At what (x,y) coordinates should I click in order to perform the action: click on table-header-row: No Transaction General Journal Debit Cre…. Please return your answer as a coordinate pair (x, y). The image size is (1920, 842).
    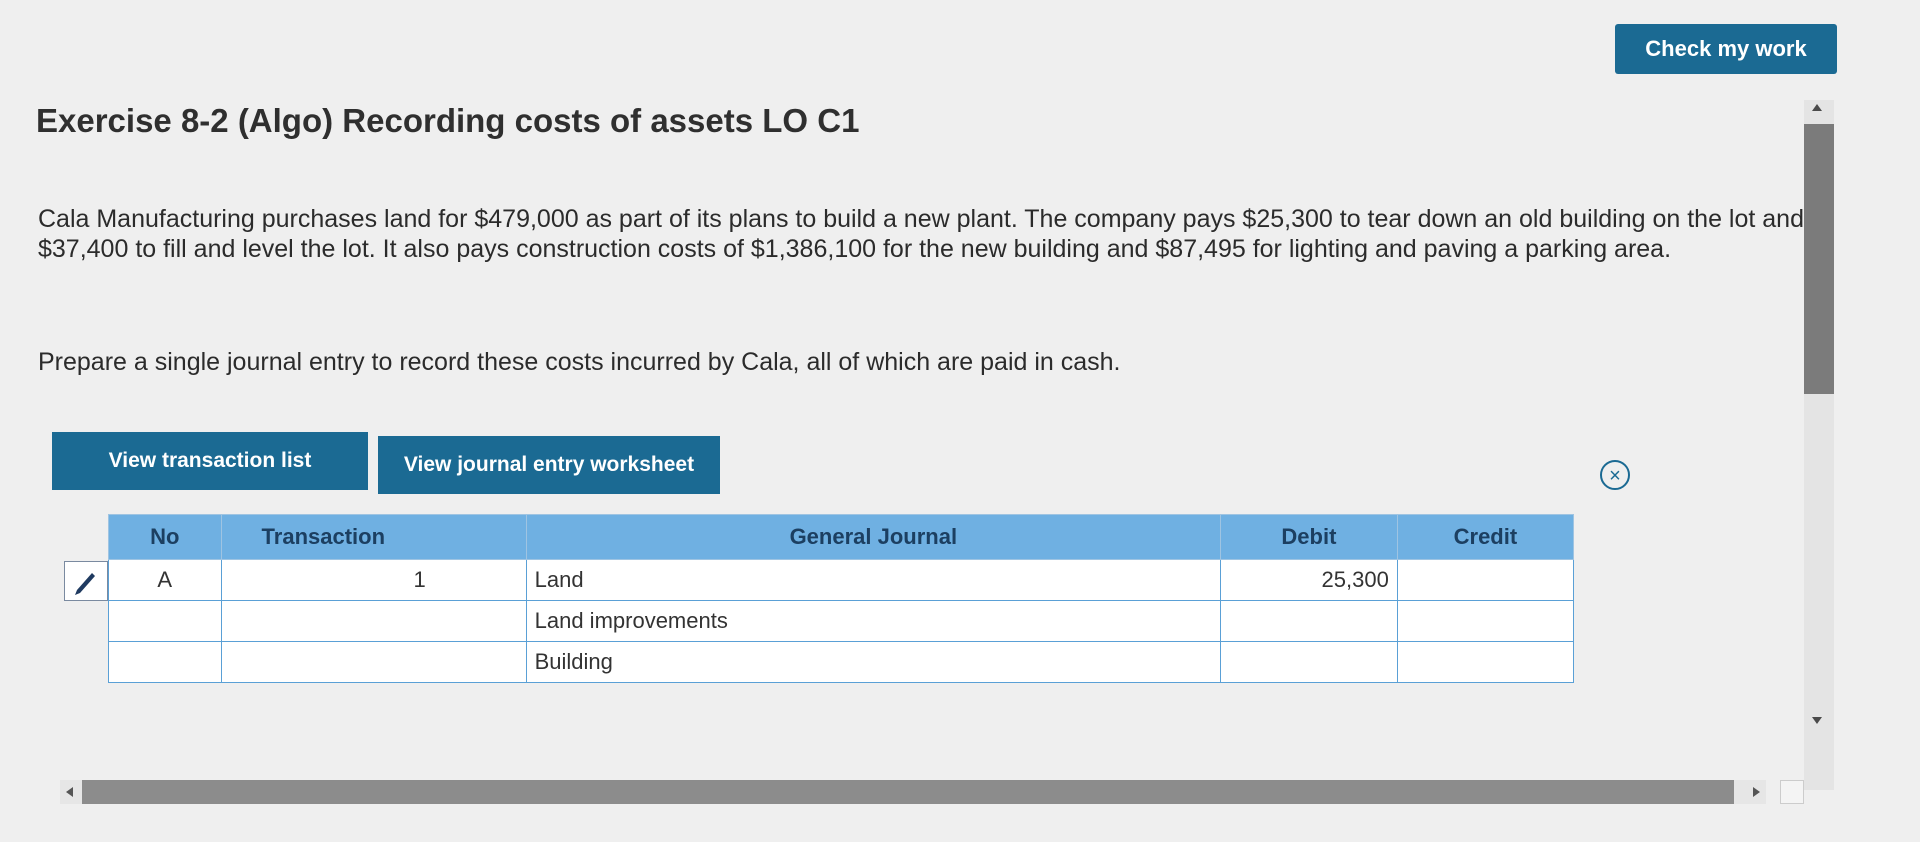
    Looking at the image, I should click on (841, 537).